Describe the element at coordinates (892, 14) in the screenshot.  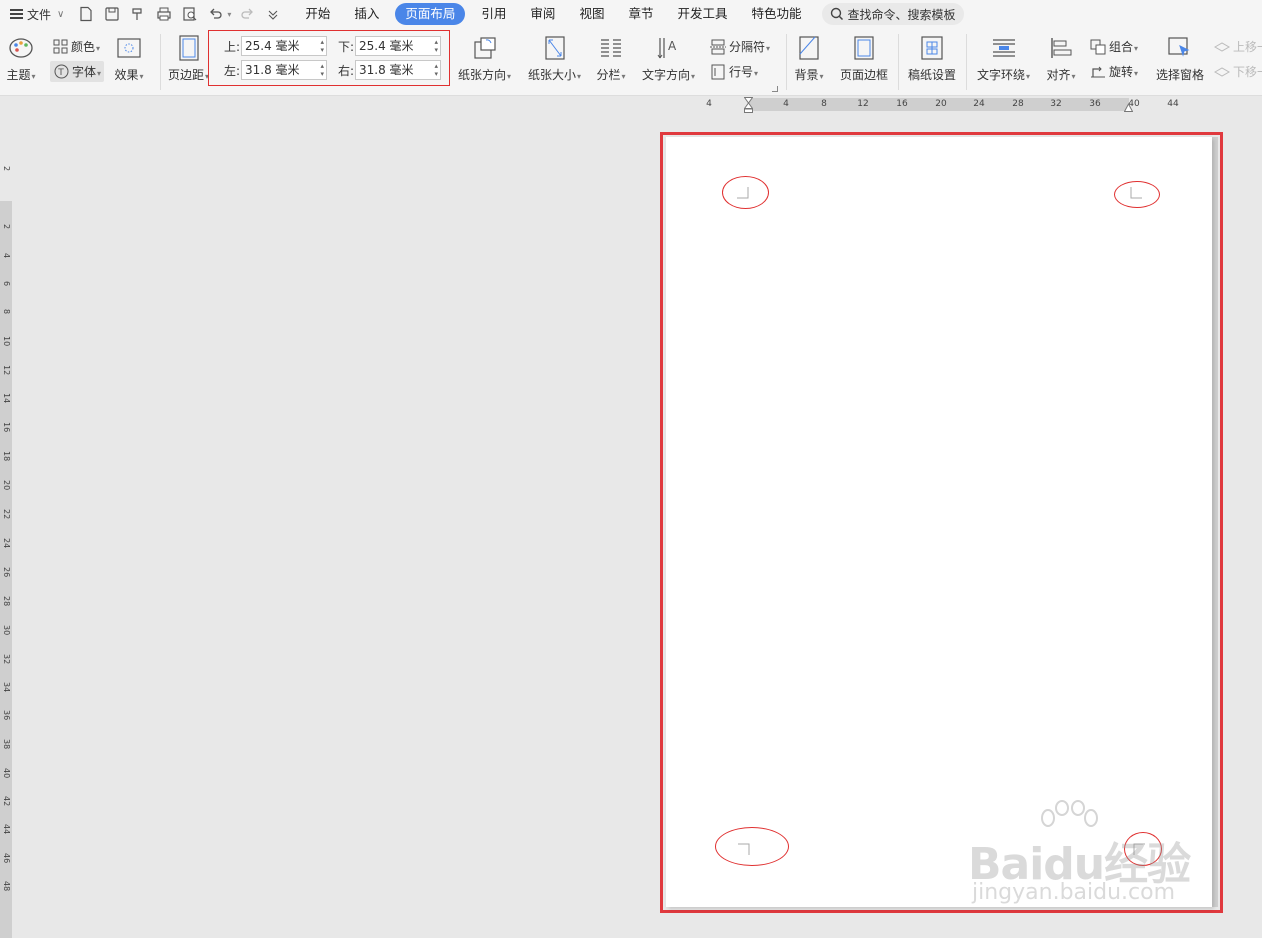
I see `command-search: 查找命令、搜索模板` at that location.